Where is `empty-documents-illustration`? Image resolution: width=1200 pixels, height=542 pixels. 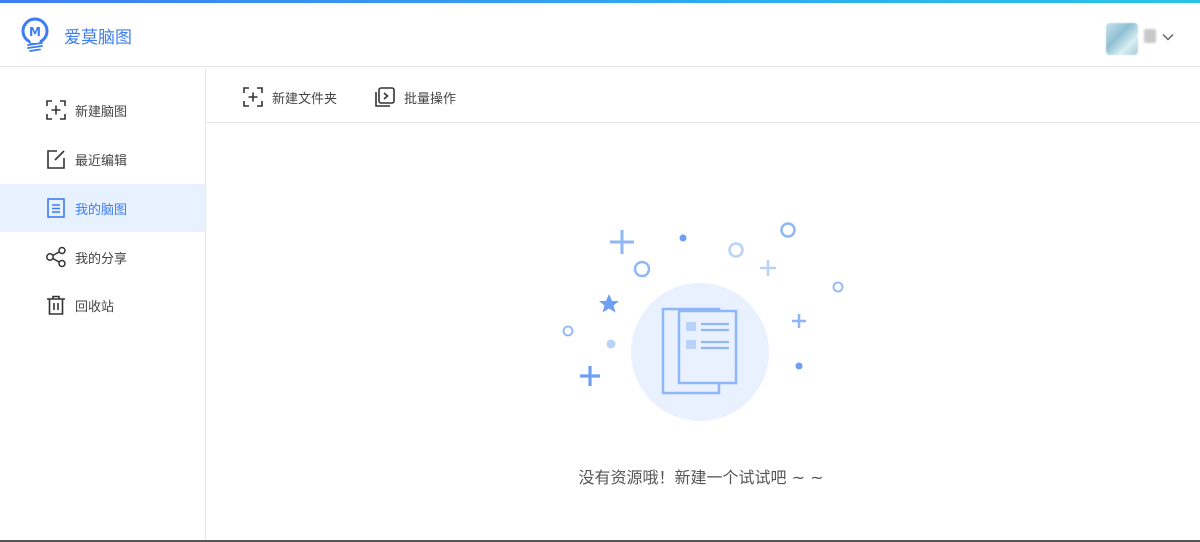
empty-documents-illustration is located at coordinates (703, 321).